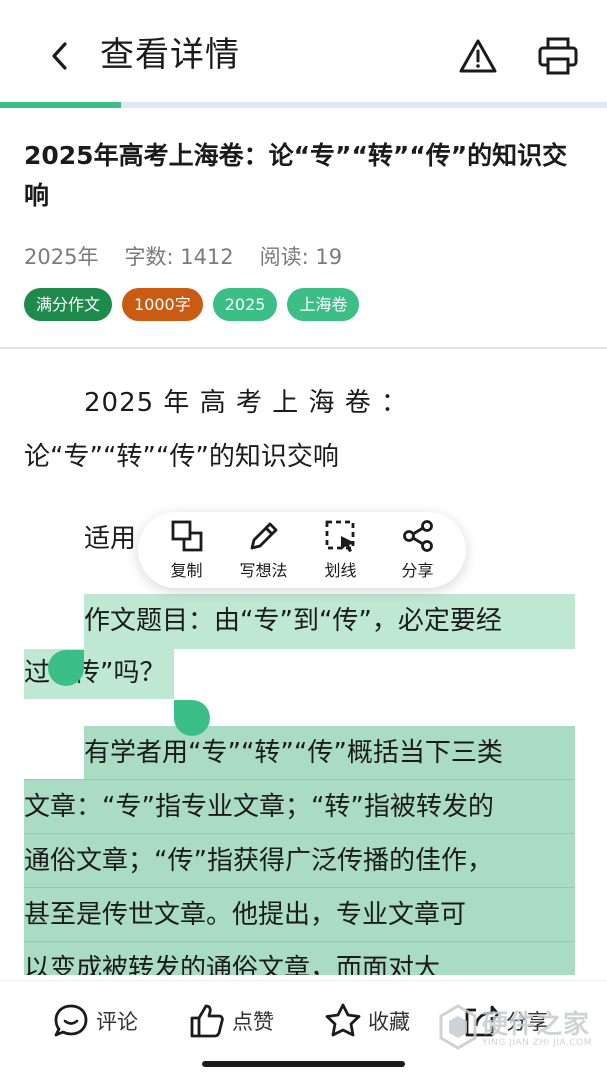 The image size is (607, 1080). I want to click on underline-button: 划线, so click(341, 550).